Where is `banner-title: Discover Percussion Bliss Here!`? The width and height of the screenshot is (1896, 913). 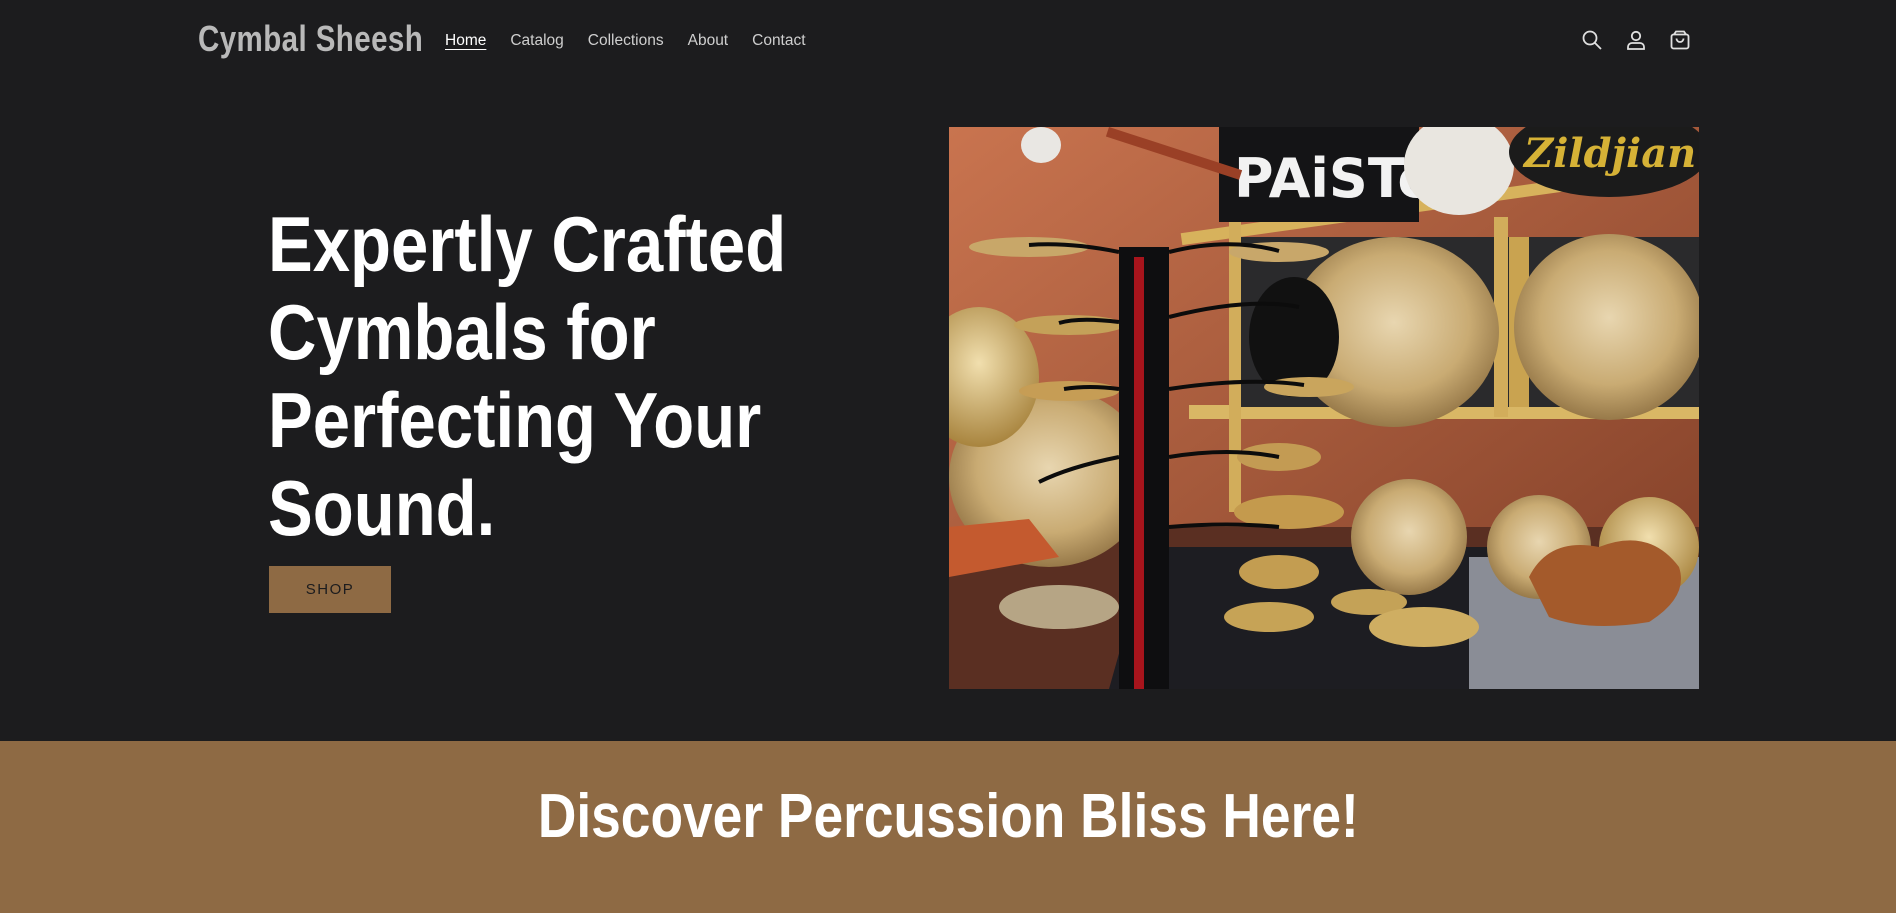 banner-title: Discover Percussion Bliss Here! is located at coordinates (948, 816).